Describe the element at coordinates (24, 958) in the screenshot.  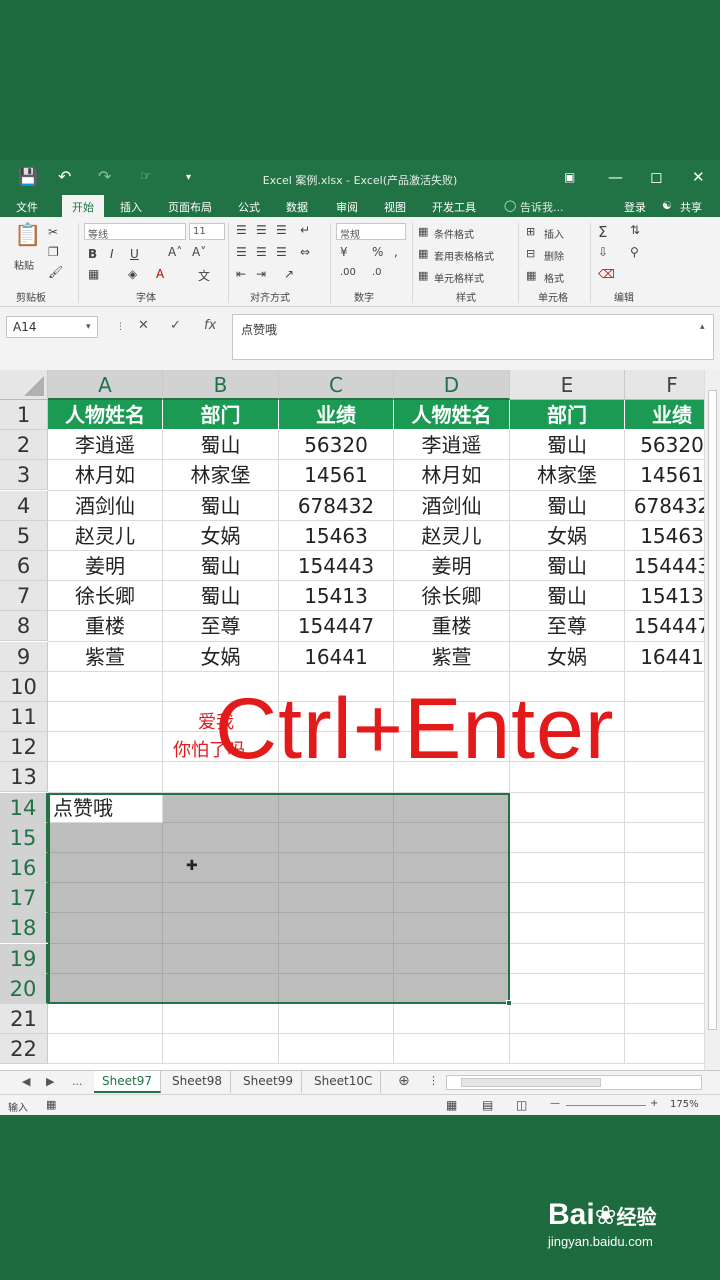
I see `row-header-19: 19` at that location.